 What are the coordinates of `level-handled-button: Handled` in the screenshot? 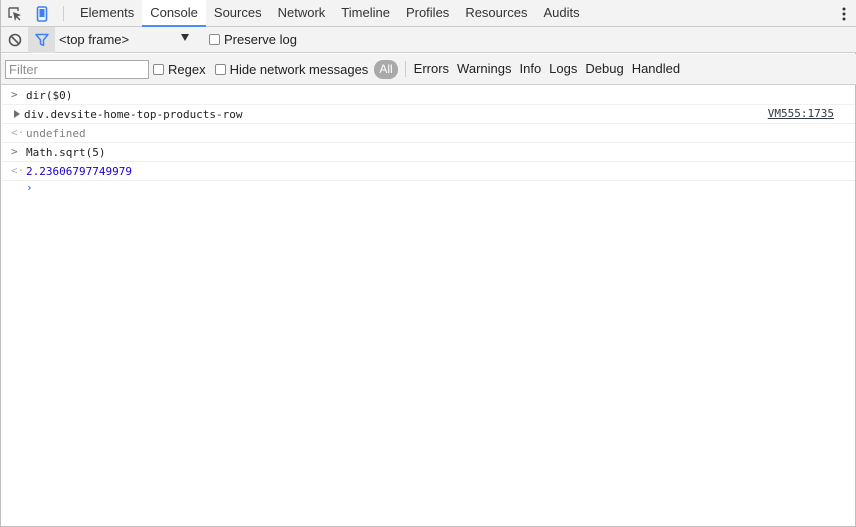 It's located at (656, 69).